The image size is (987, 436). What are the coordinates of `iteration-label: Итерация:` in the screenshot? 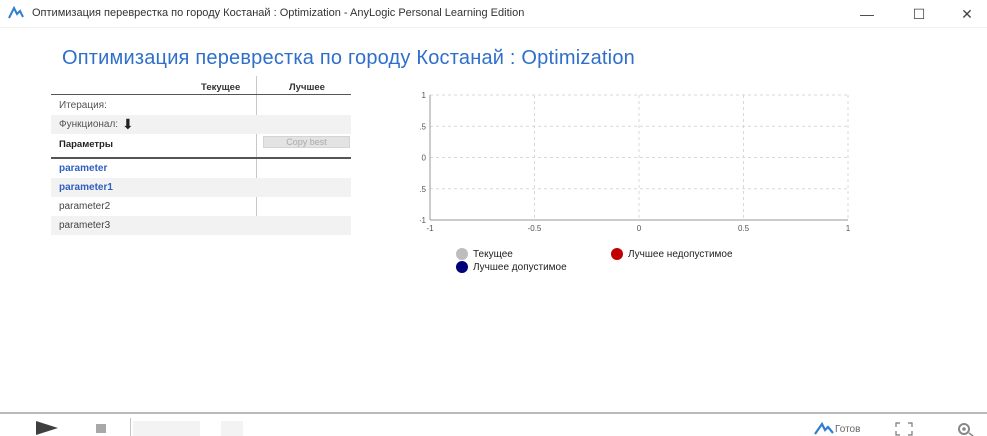 It's located at (83, 105).